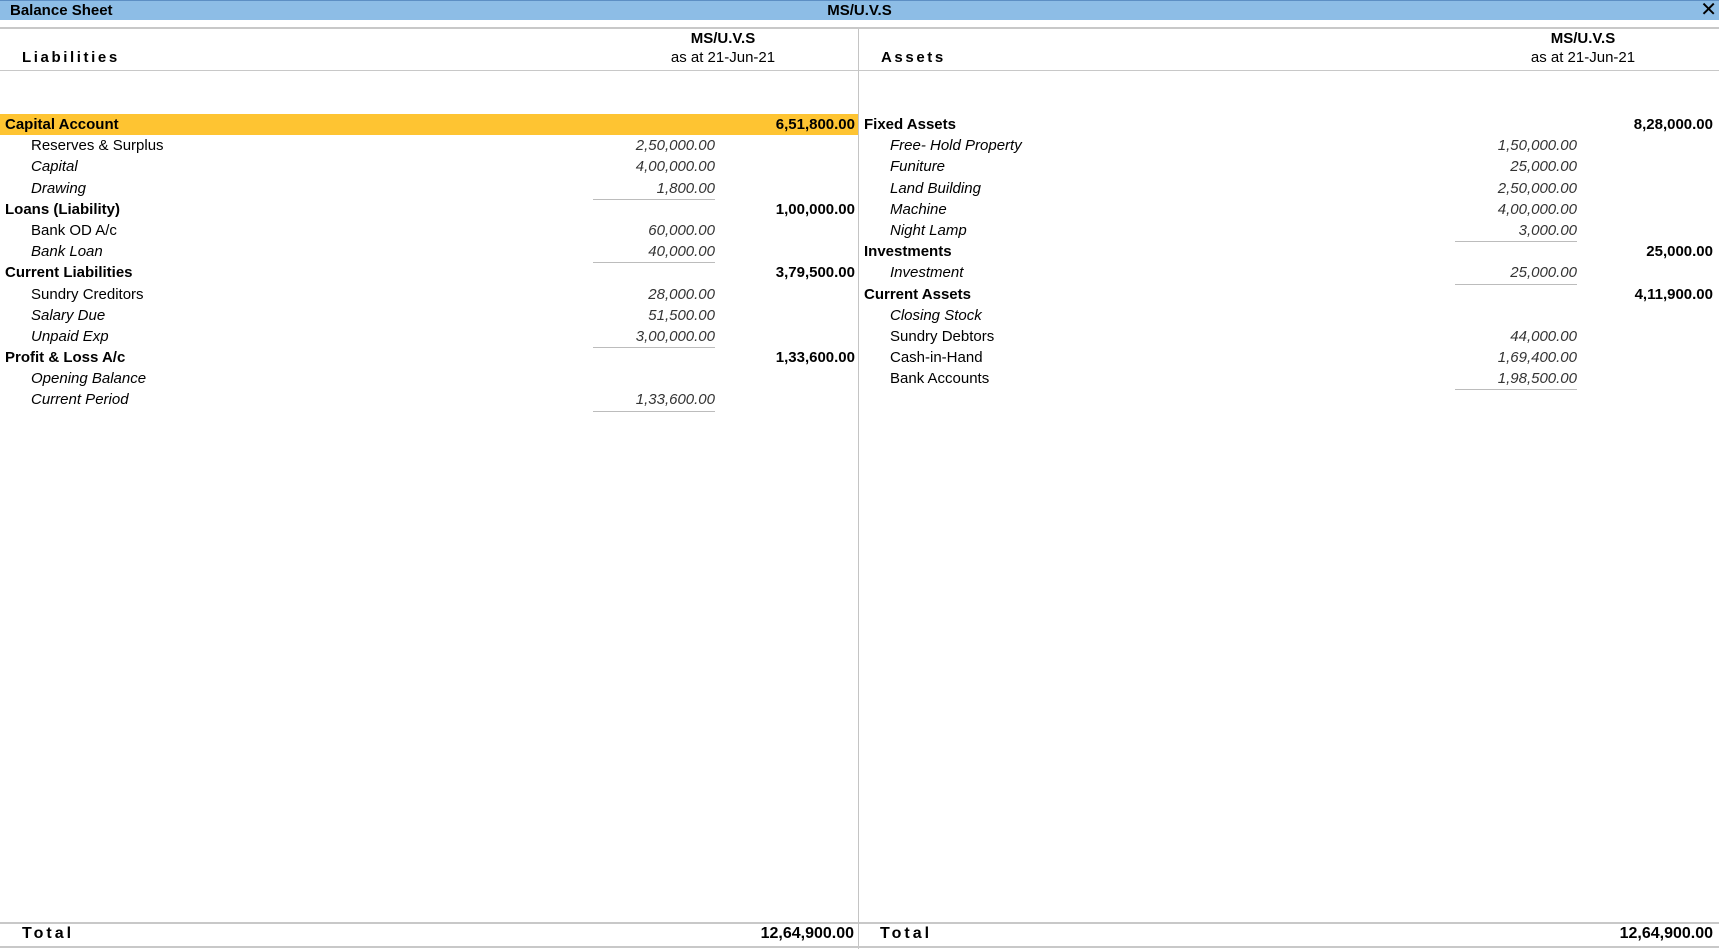  What do you see at coordinates (68, 315) in the screenshot?
I see `ledger-name: Salary Due` at bounding box center [68, 315].